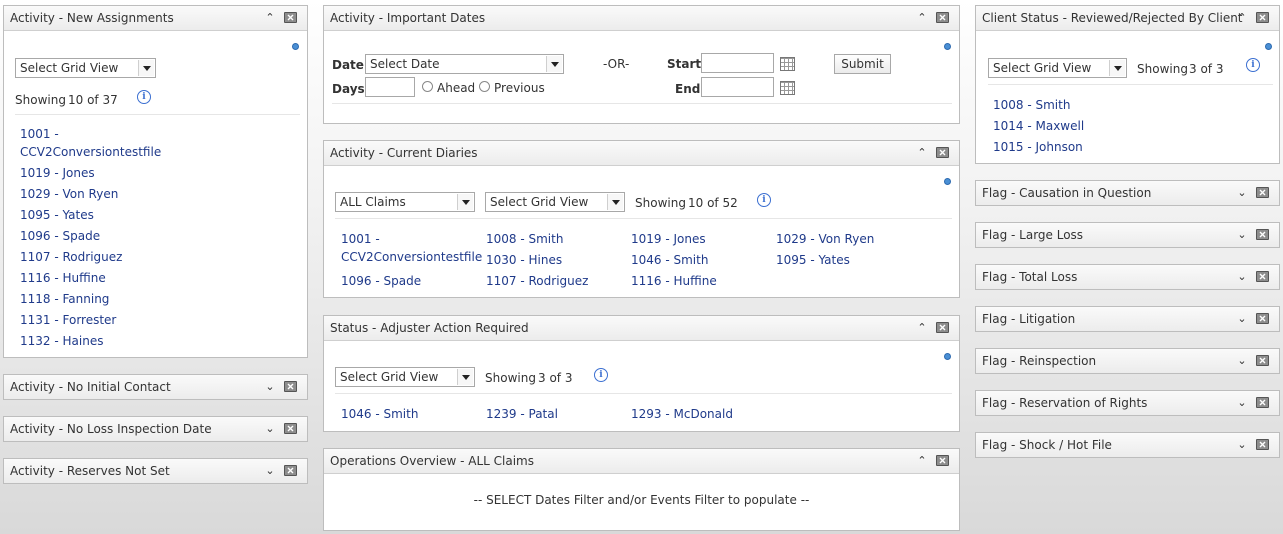  Describe the element at coordinates (737, 87) in the screenshot. I see `end-date-input` at that location.